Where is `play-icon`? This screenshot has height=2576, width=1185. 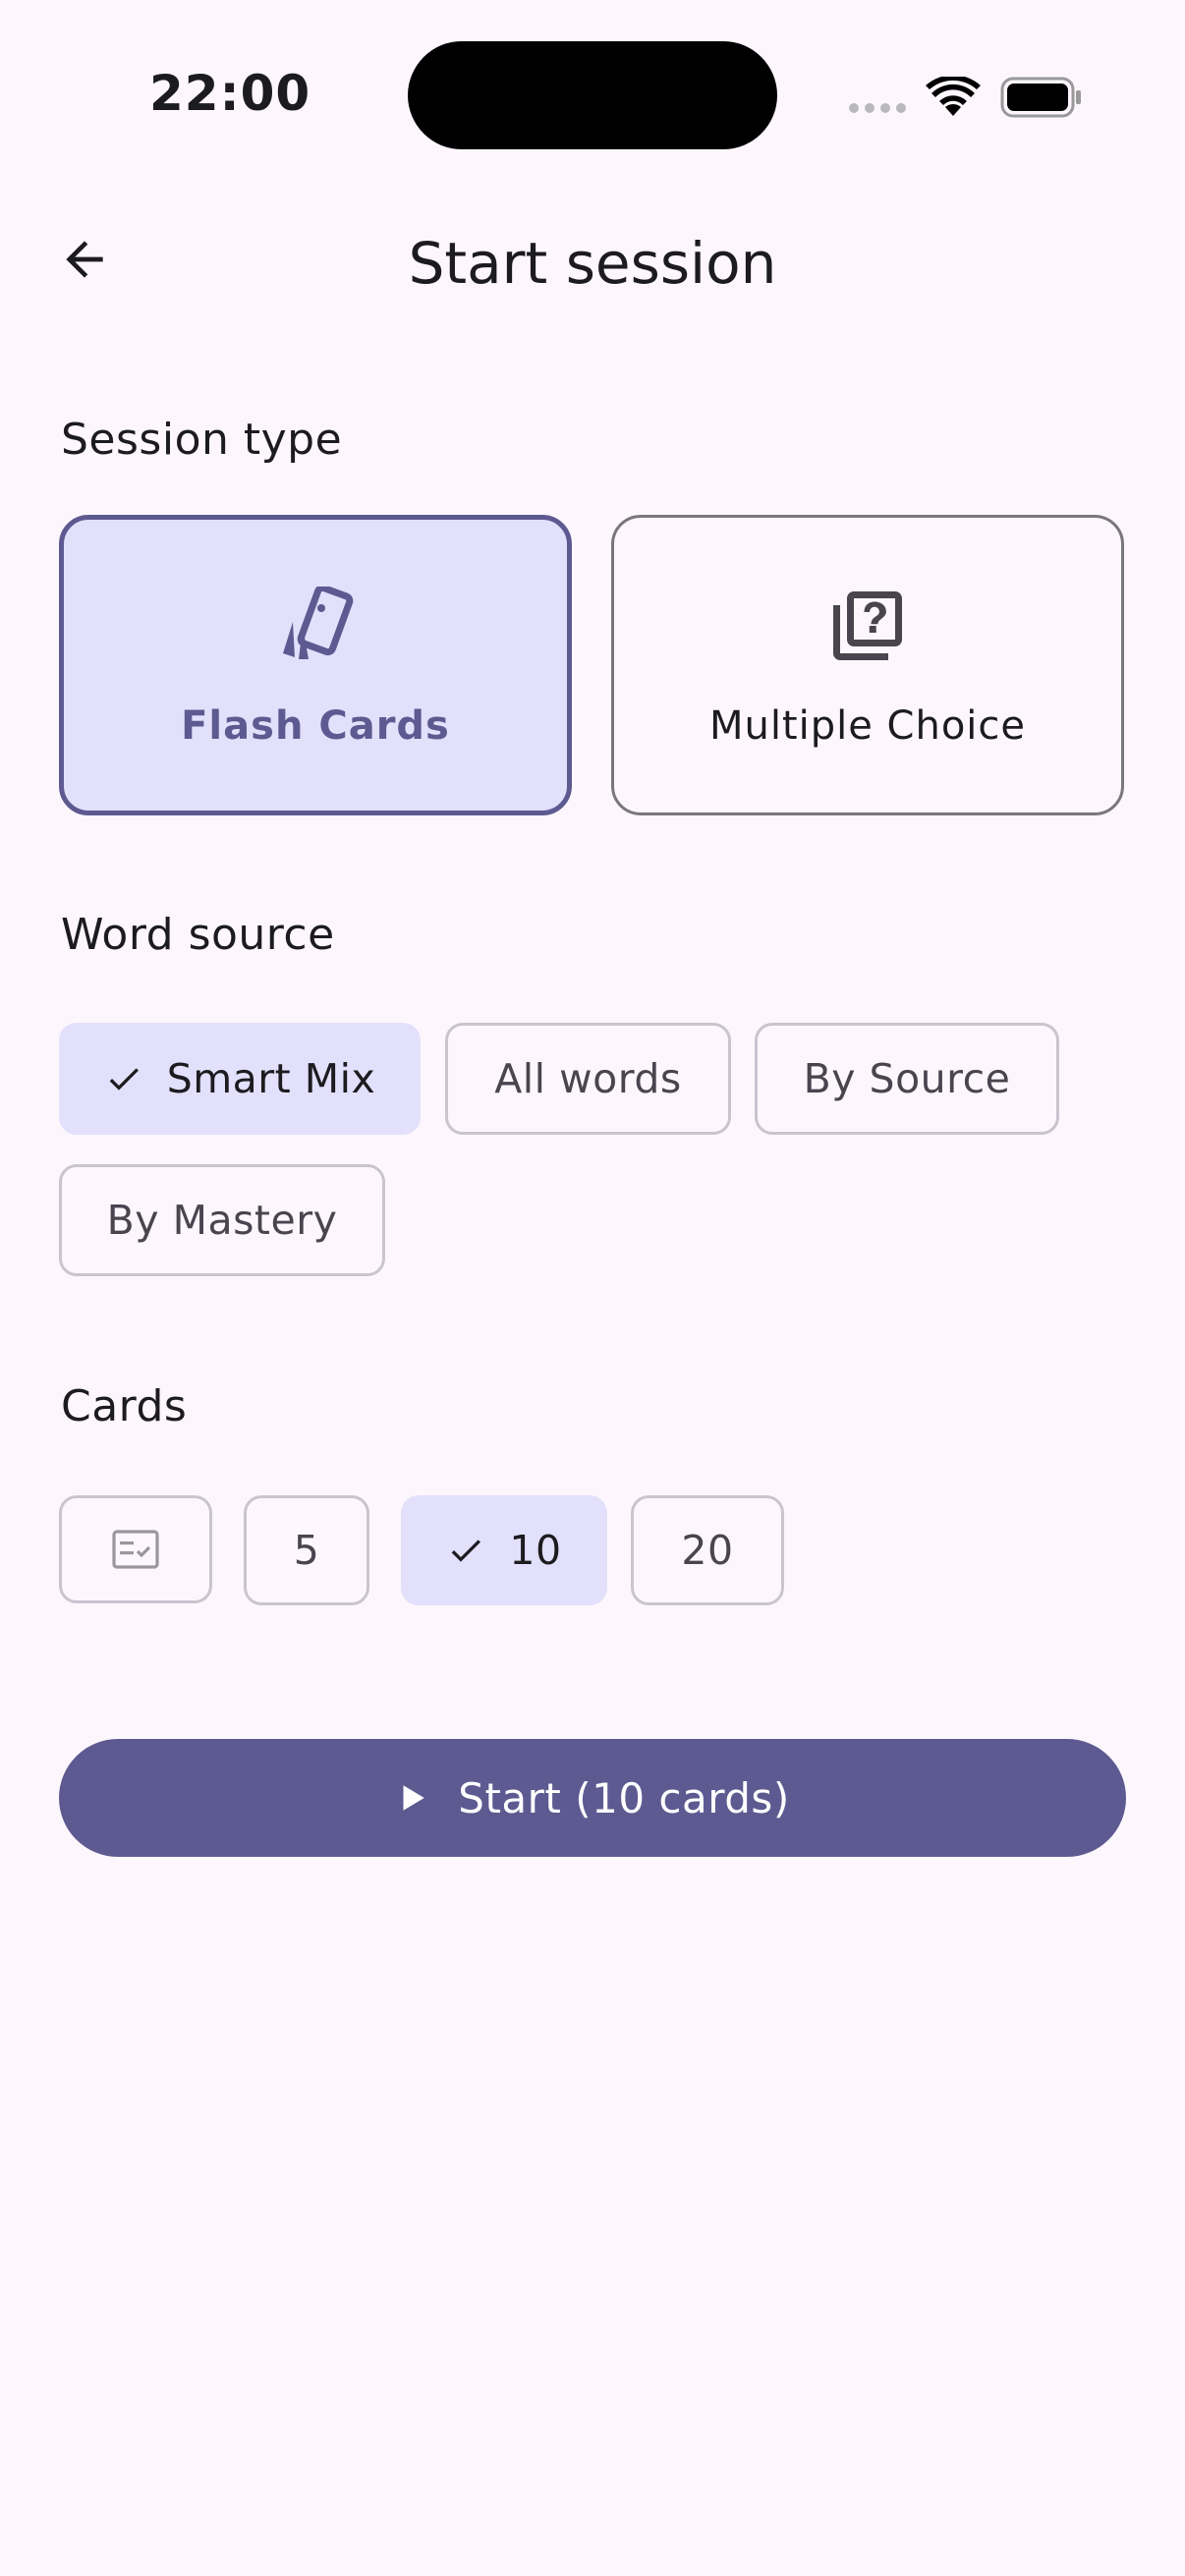
play-icon is located at coordinates (412, 1798).